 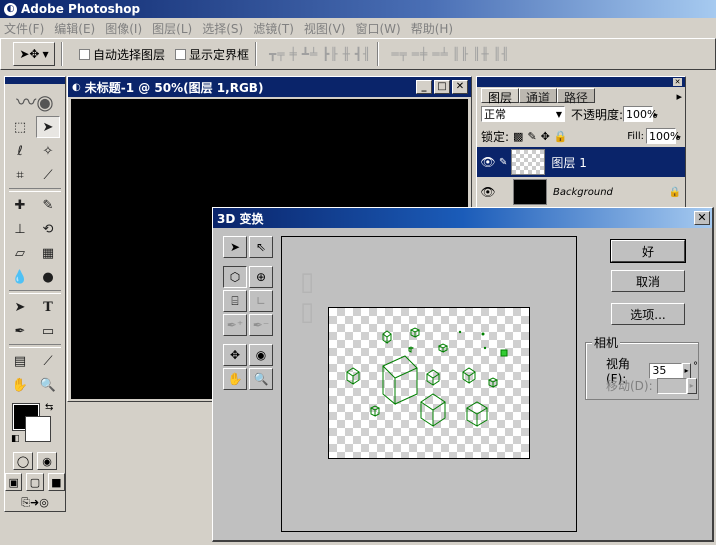 I want to click on distribute-right-icon: ║╢, so click(x=502, y=54).